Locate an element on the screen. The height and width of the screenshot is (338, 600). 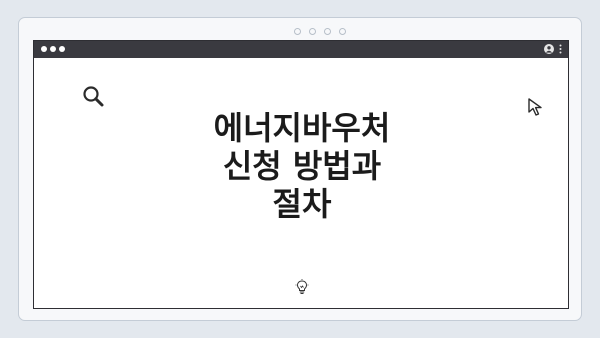
titlebar-icons is located at coordinates (553, 49).